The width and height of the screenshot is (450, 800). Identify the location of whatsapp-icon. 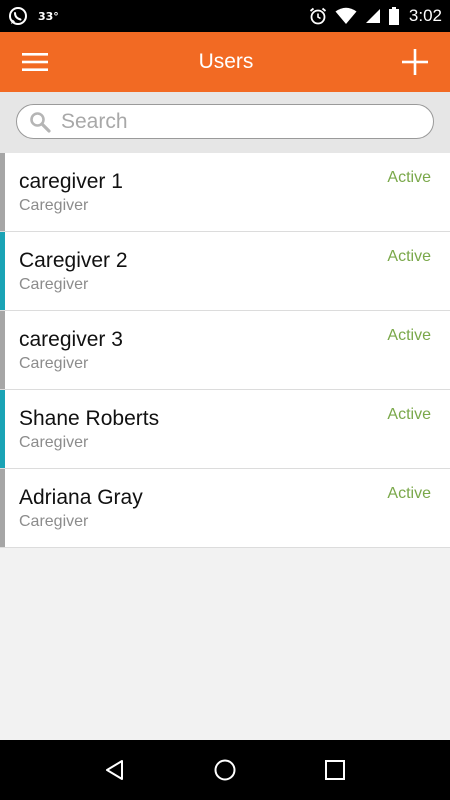
(18, 16).